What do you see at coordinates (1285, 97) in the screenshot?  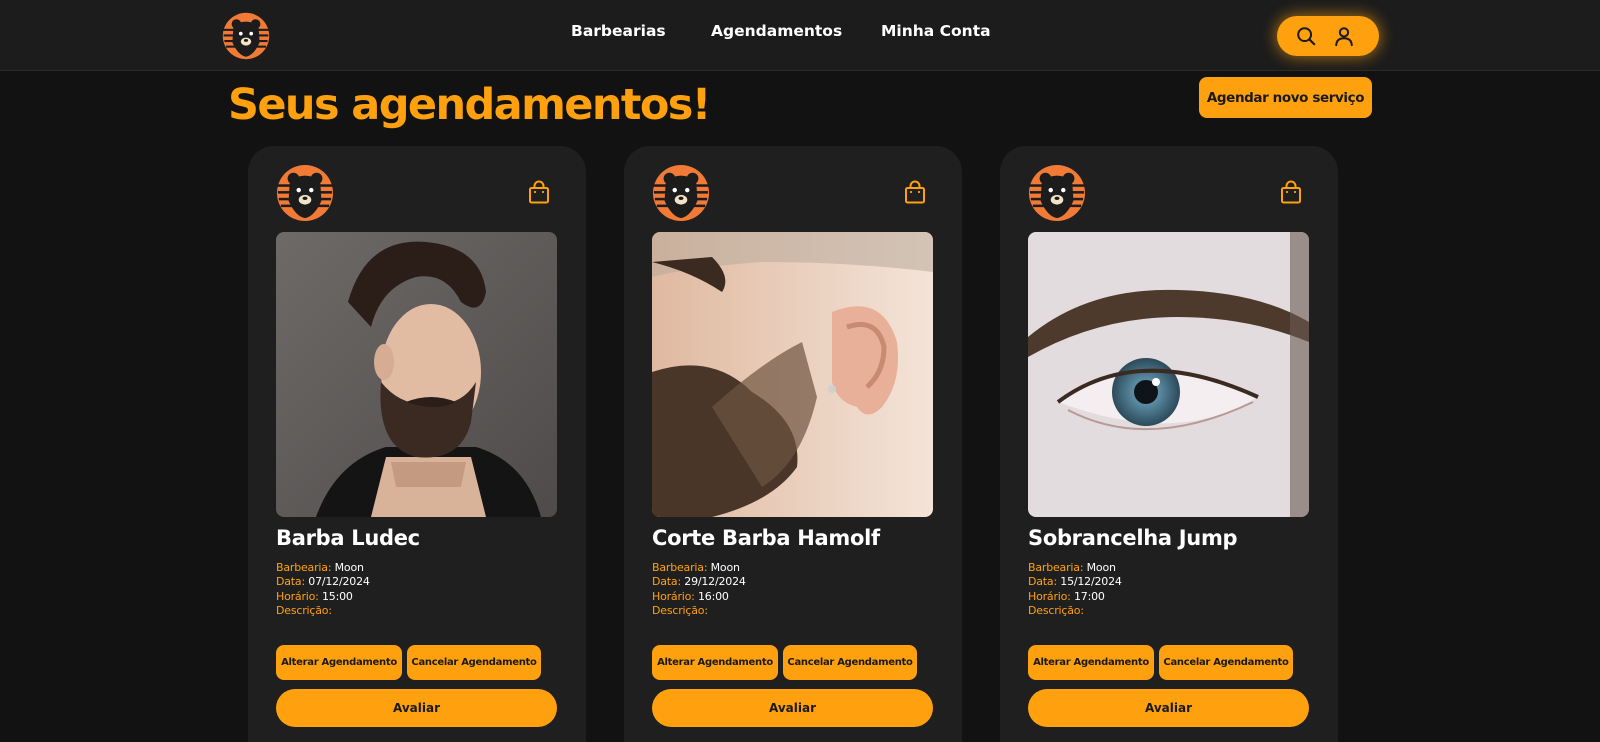 I see `new-appointment-button: Agendar novo serviço` at bounding box center [1285, 97].